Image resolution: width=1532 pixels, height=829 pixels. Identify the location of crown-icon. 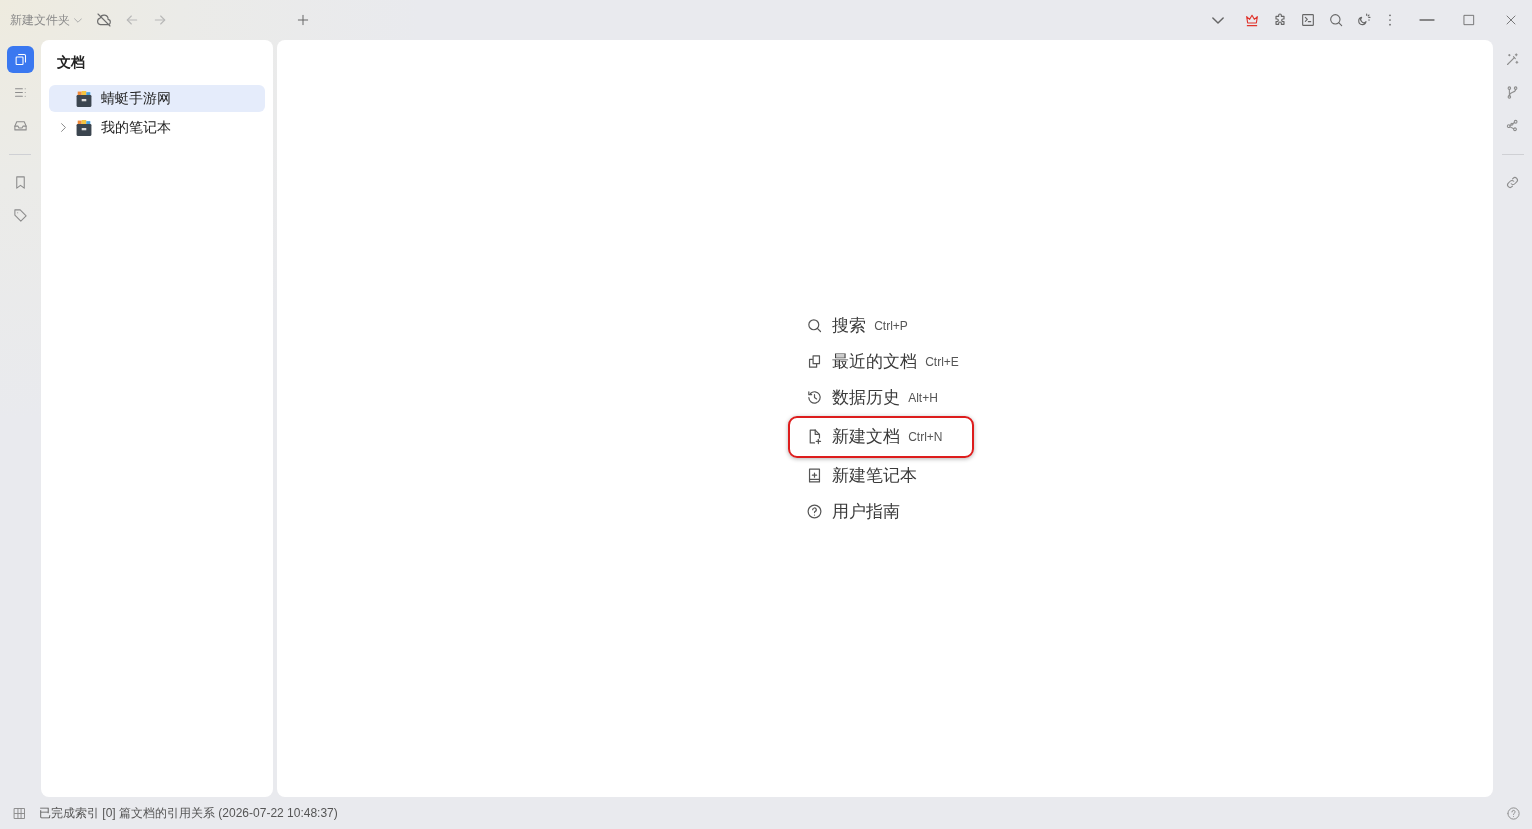
(1252, 20).